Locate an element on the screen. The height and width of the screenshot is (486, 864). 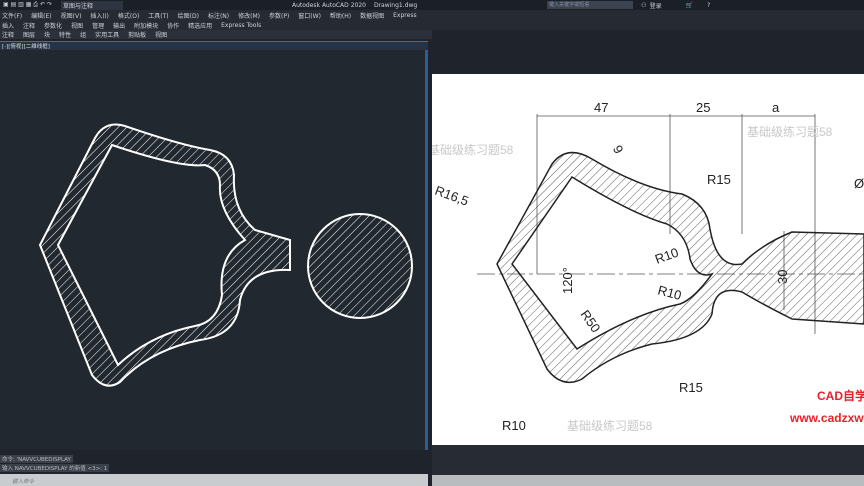
app-title: Autodesk AutoCAD 2020 is located at coordinates (329, 5).